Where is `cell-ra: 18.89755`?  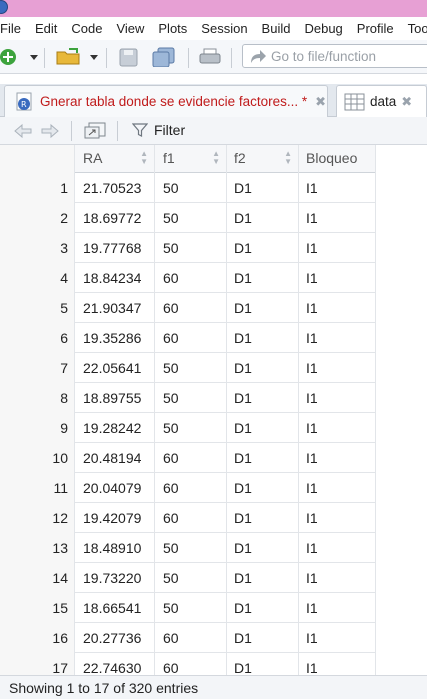
cell-ra: 18.89755 is located at coordinates (115, 398).